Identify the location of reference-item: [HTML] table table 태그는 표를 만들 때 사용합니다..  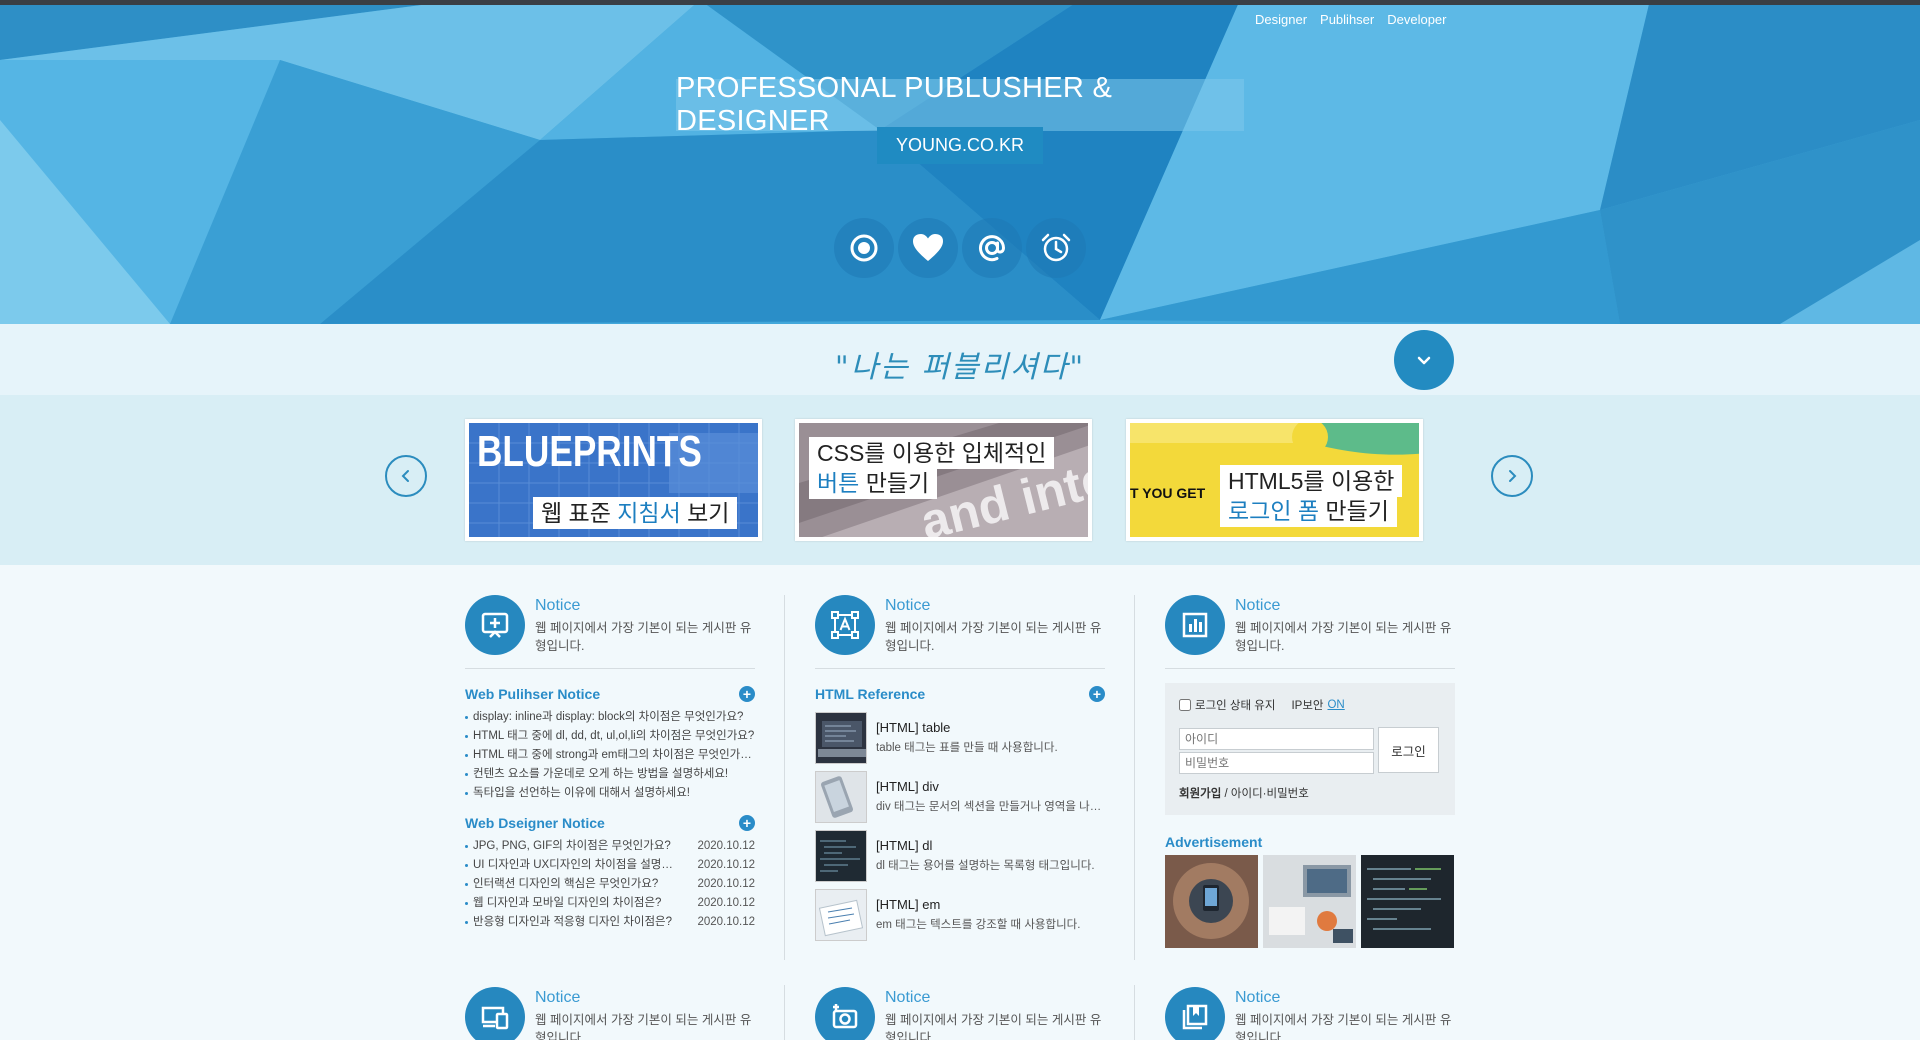
(960, 739).